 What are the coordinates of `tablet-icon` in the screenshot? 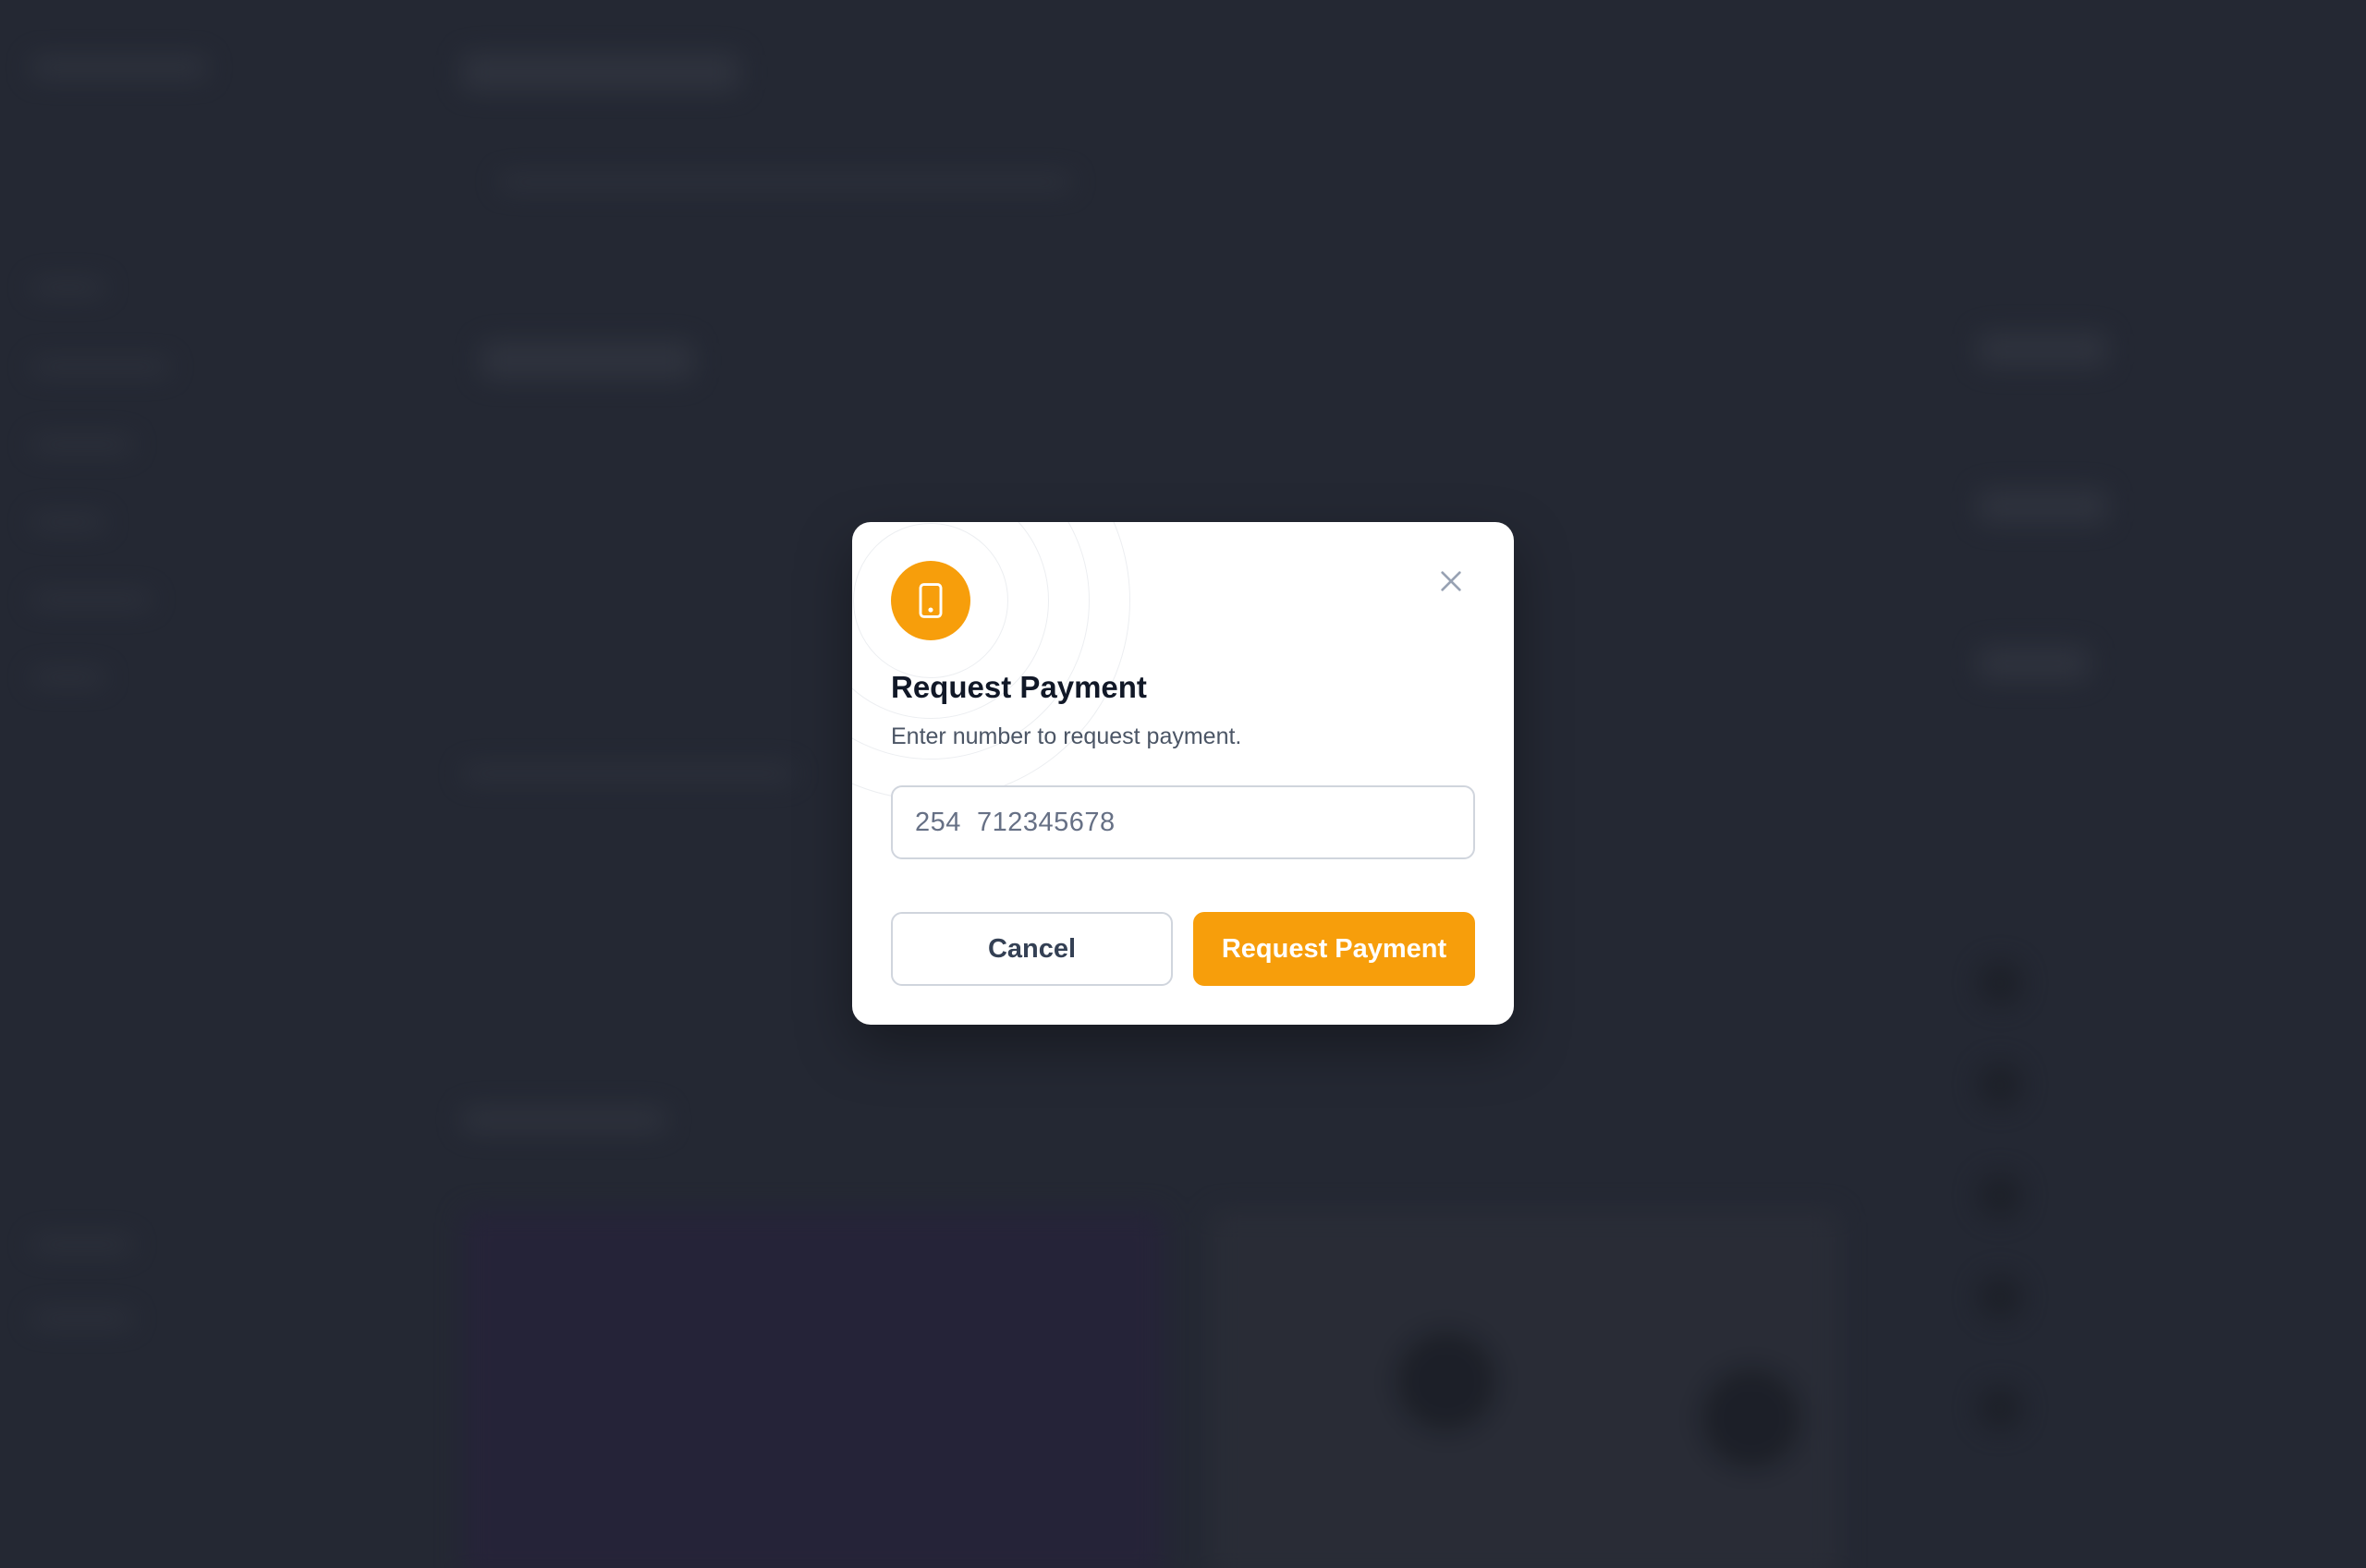 It's located at (930, 600).